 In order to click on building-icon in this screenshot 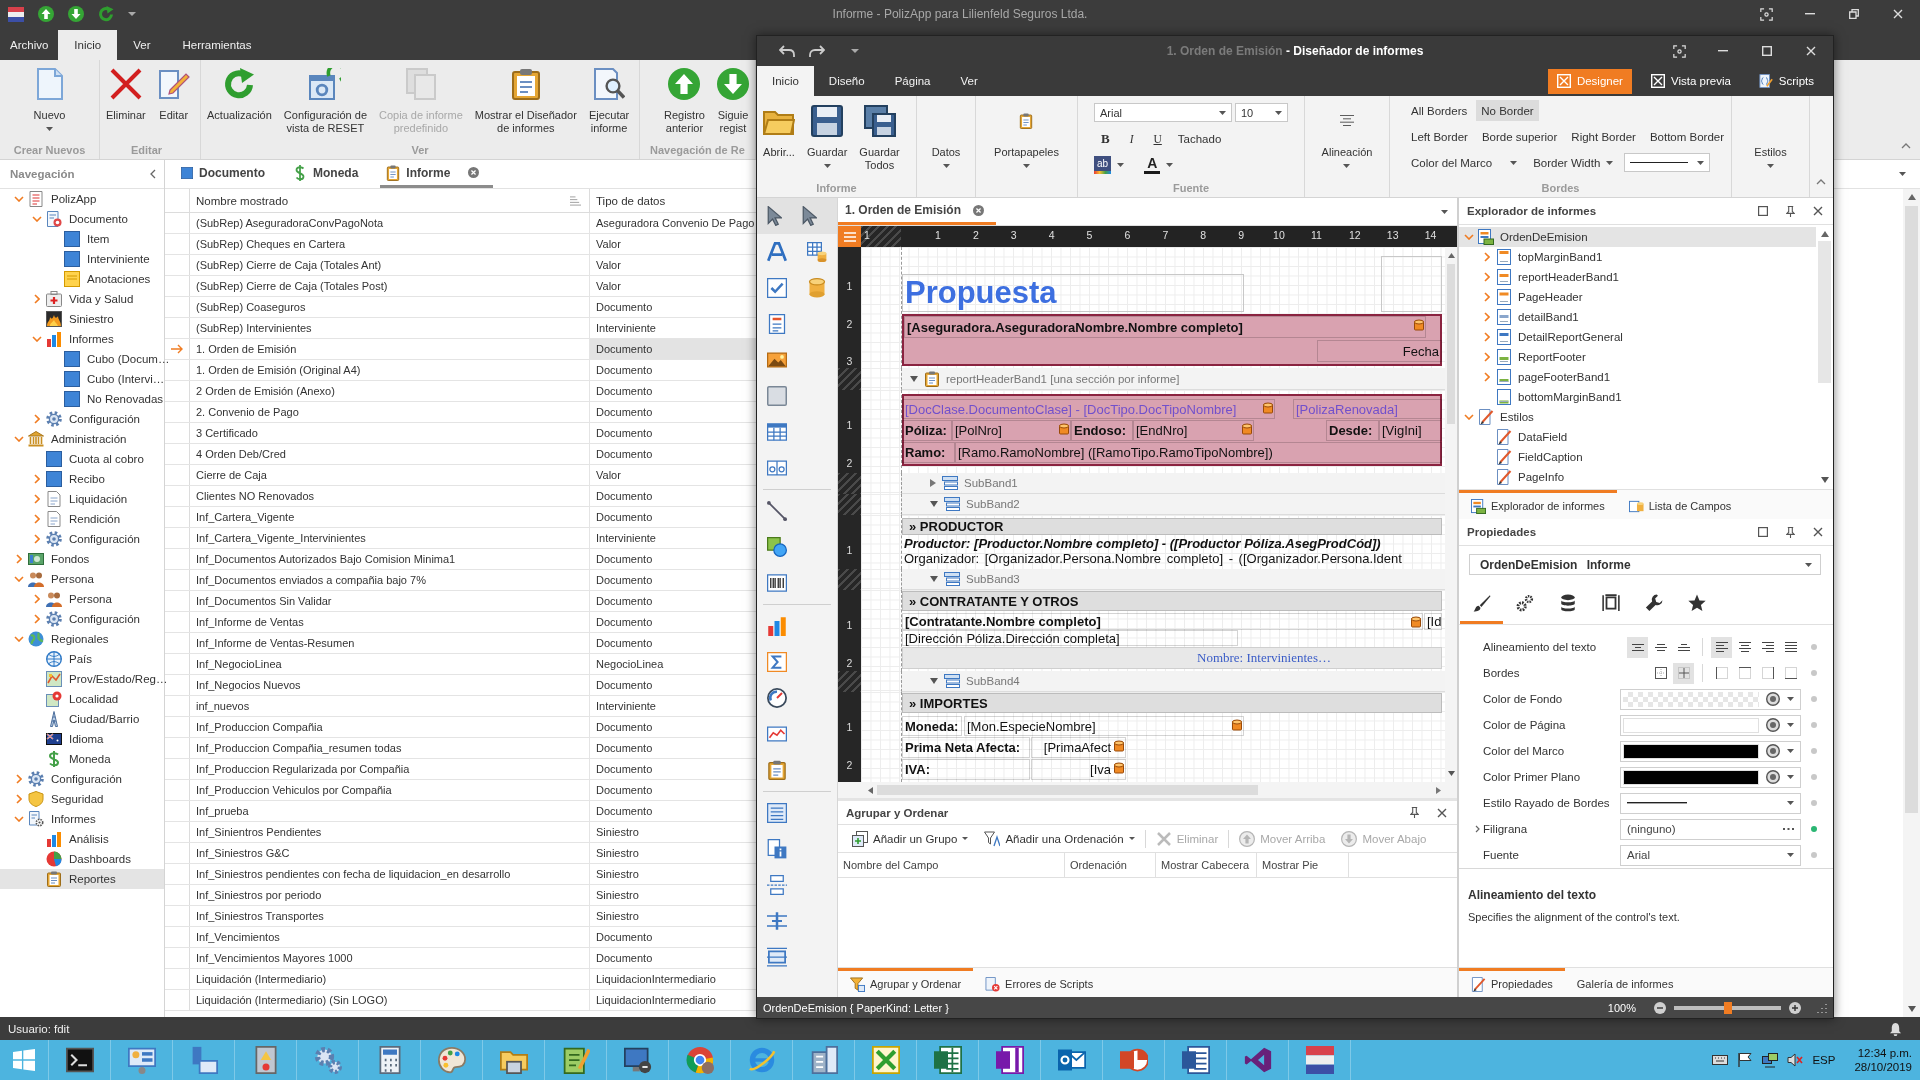, I will do `click(823, 1060)`.